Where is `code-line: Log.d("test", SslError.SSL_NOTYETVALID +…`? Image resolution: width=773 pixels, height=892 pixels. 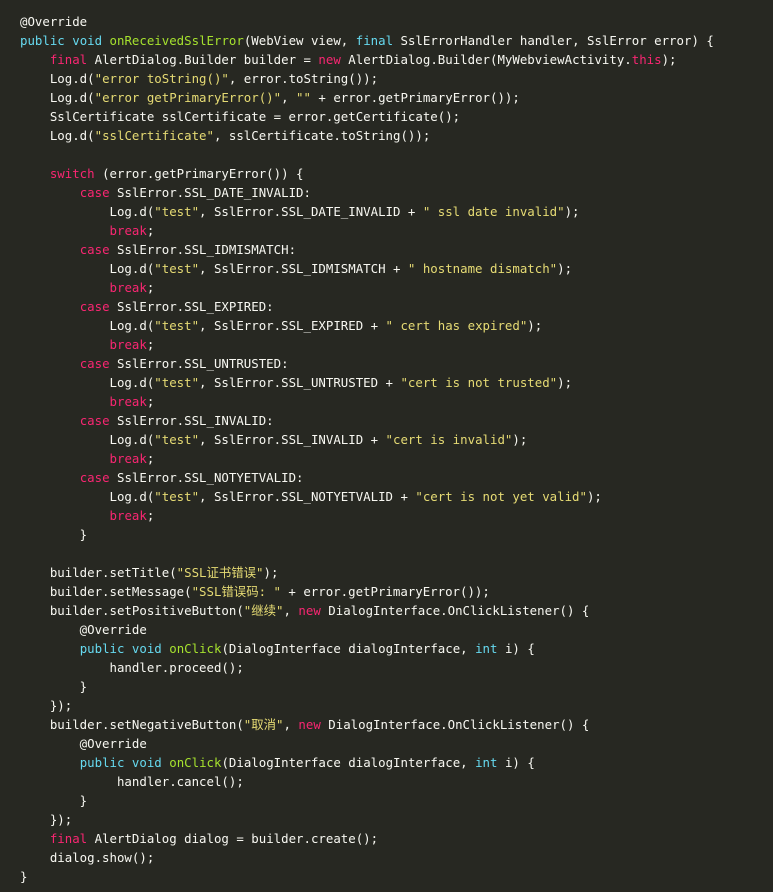
code-line: Log.d("test", SslError.SSL_NOTYETVALID +… is located at coordinates (396, 496).